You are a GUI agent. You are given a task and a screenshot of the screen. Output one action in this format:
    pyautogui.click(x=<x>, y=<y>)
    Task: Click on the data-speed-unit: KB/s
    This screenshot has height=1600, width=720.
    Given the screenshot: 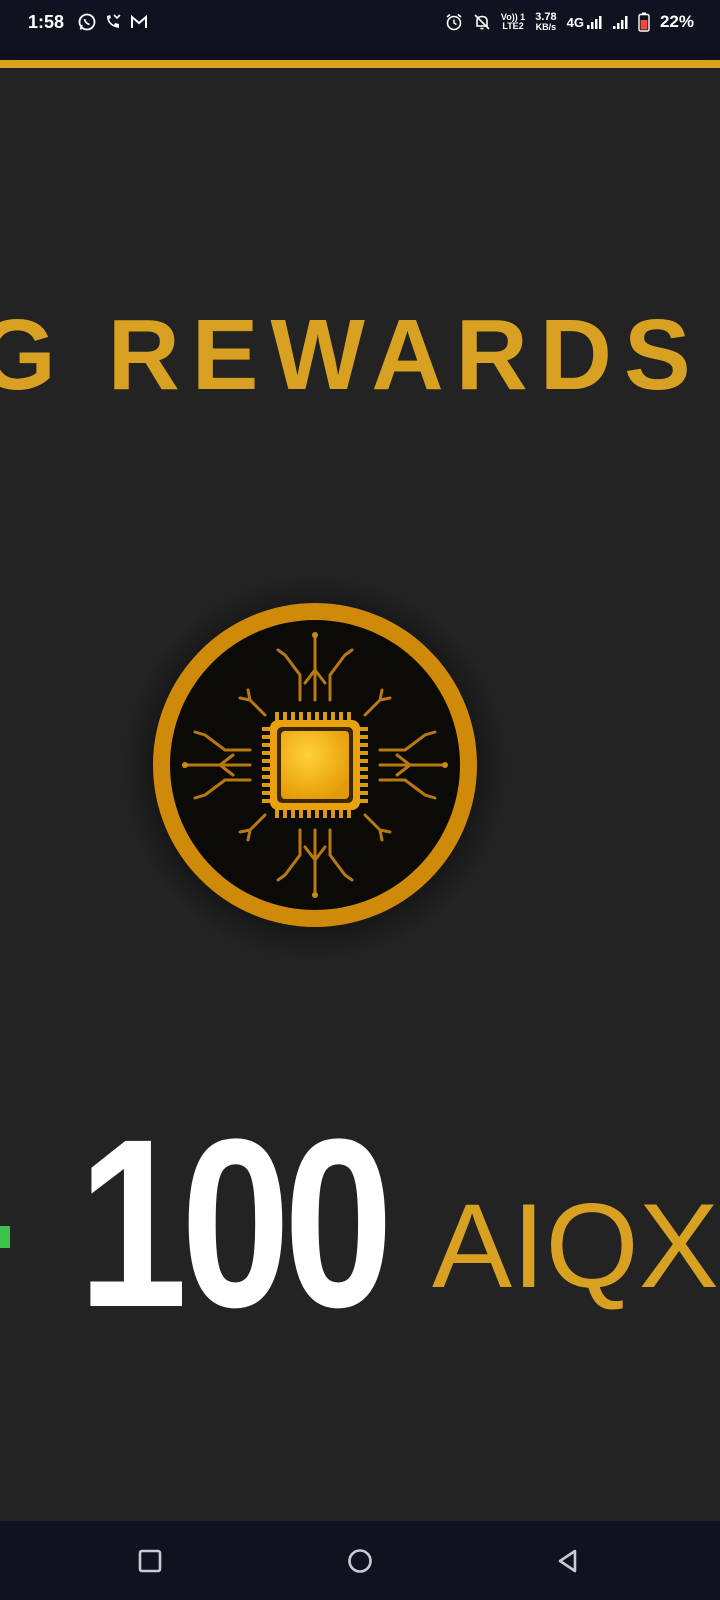 What is the action you would take?
    pyautogui.click(x=546, y=27)
    